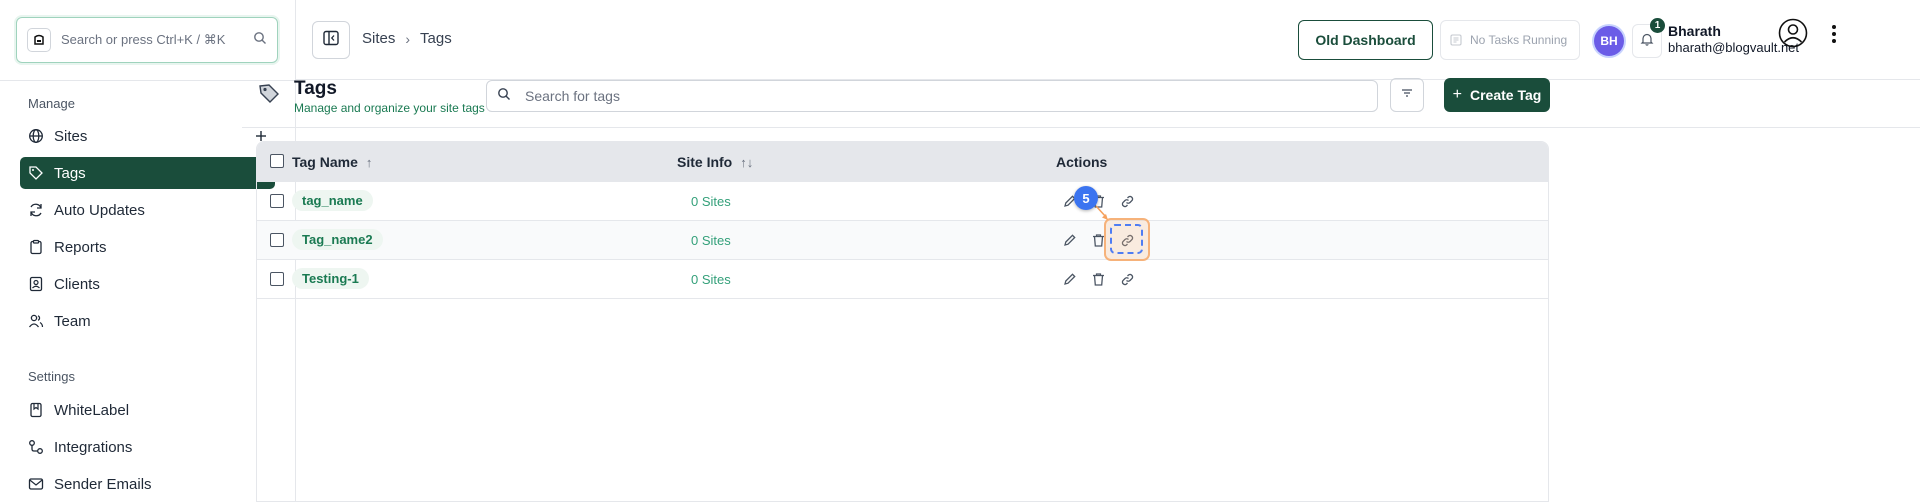  What do you see at coordinates (369, 162) in the screenshot?
I see `arrow-up-icon: ↑` at bounding box center [369, 162].